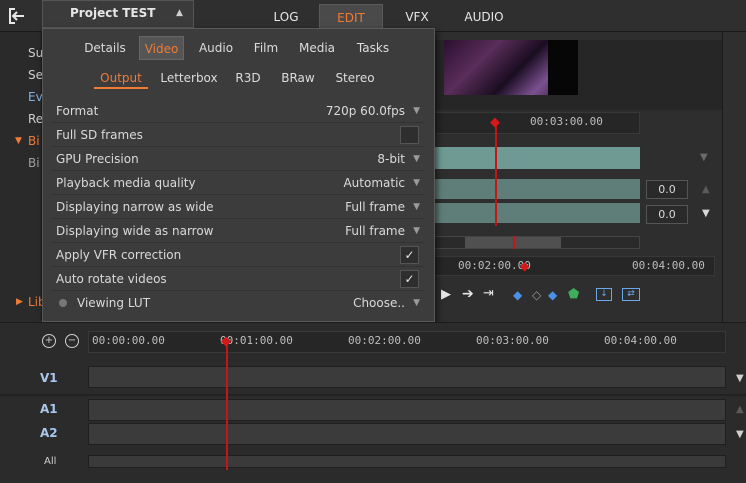  I want to click on subtab-letterbox: Letterbox, so click(189, 78).